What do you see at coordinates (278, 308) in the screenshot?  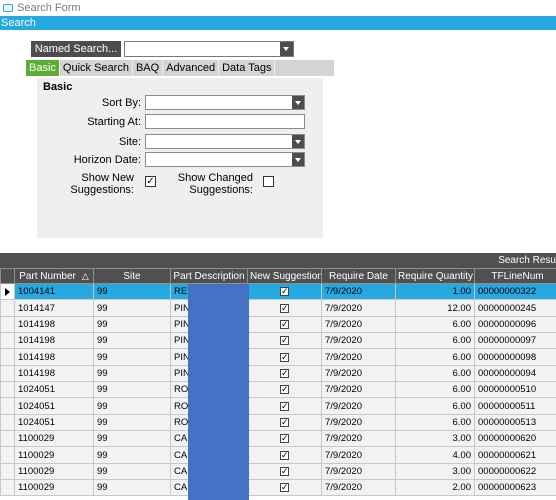 I see `table-row: 1014147 99 PIN ✓ 7/9/2020 12.00 00000000245` at bounding box center [278, 308].